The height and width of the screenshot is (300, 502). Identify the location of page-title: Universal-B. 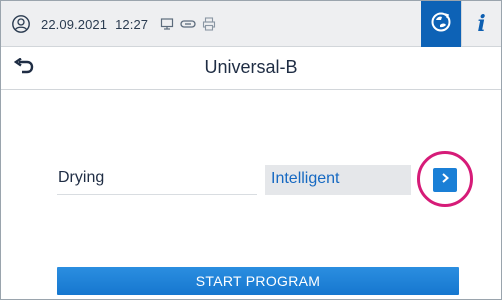
(251, 67).